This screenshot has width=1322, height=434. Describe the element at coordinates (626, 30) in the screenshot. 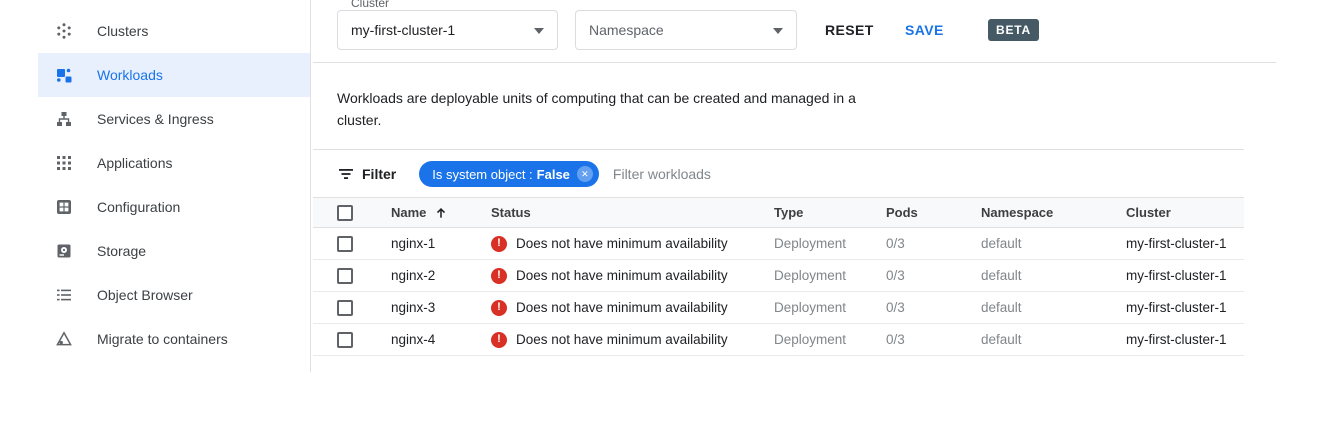

I see `namespace-select-placeholder: Namespace` at that location.